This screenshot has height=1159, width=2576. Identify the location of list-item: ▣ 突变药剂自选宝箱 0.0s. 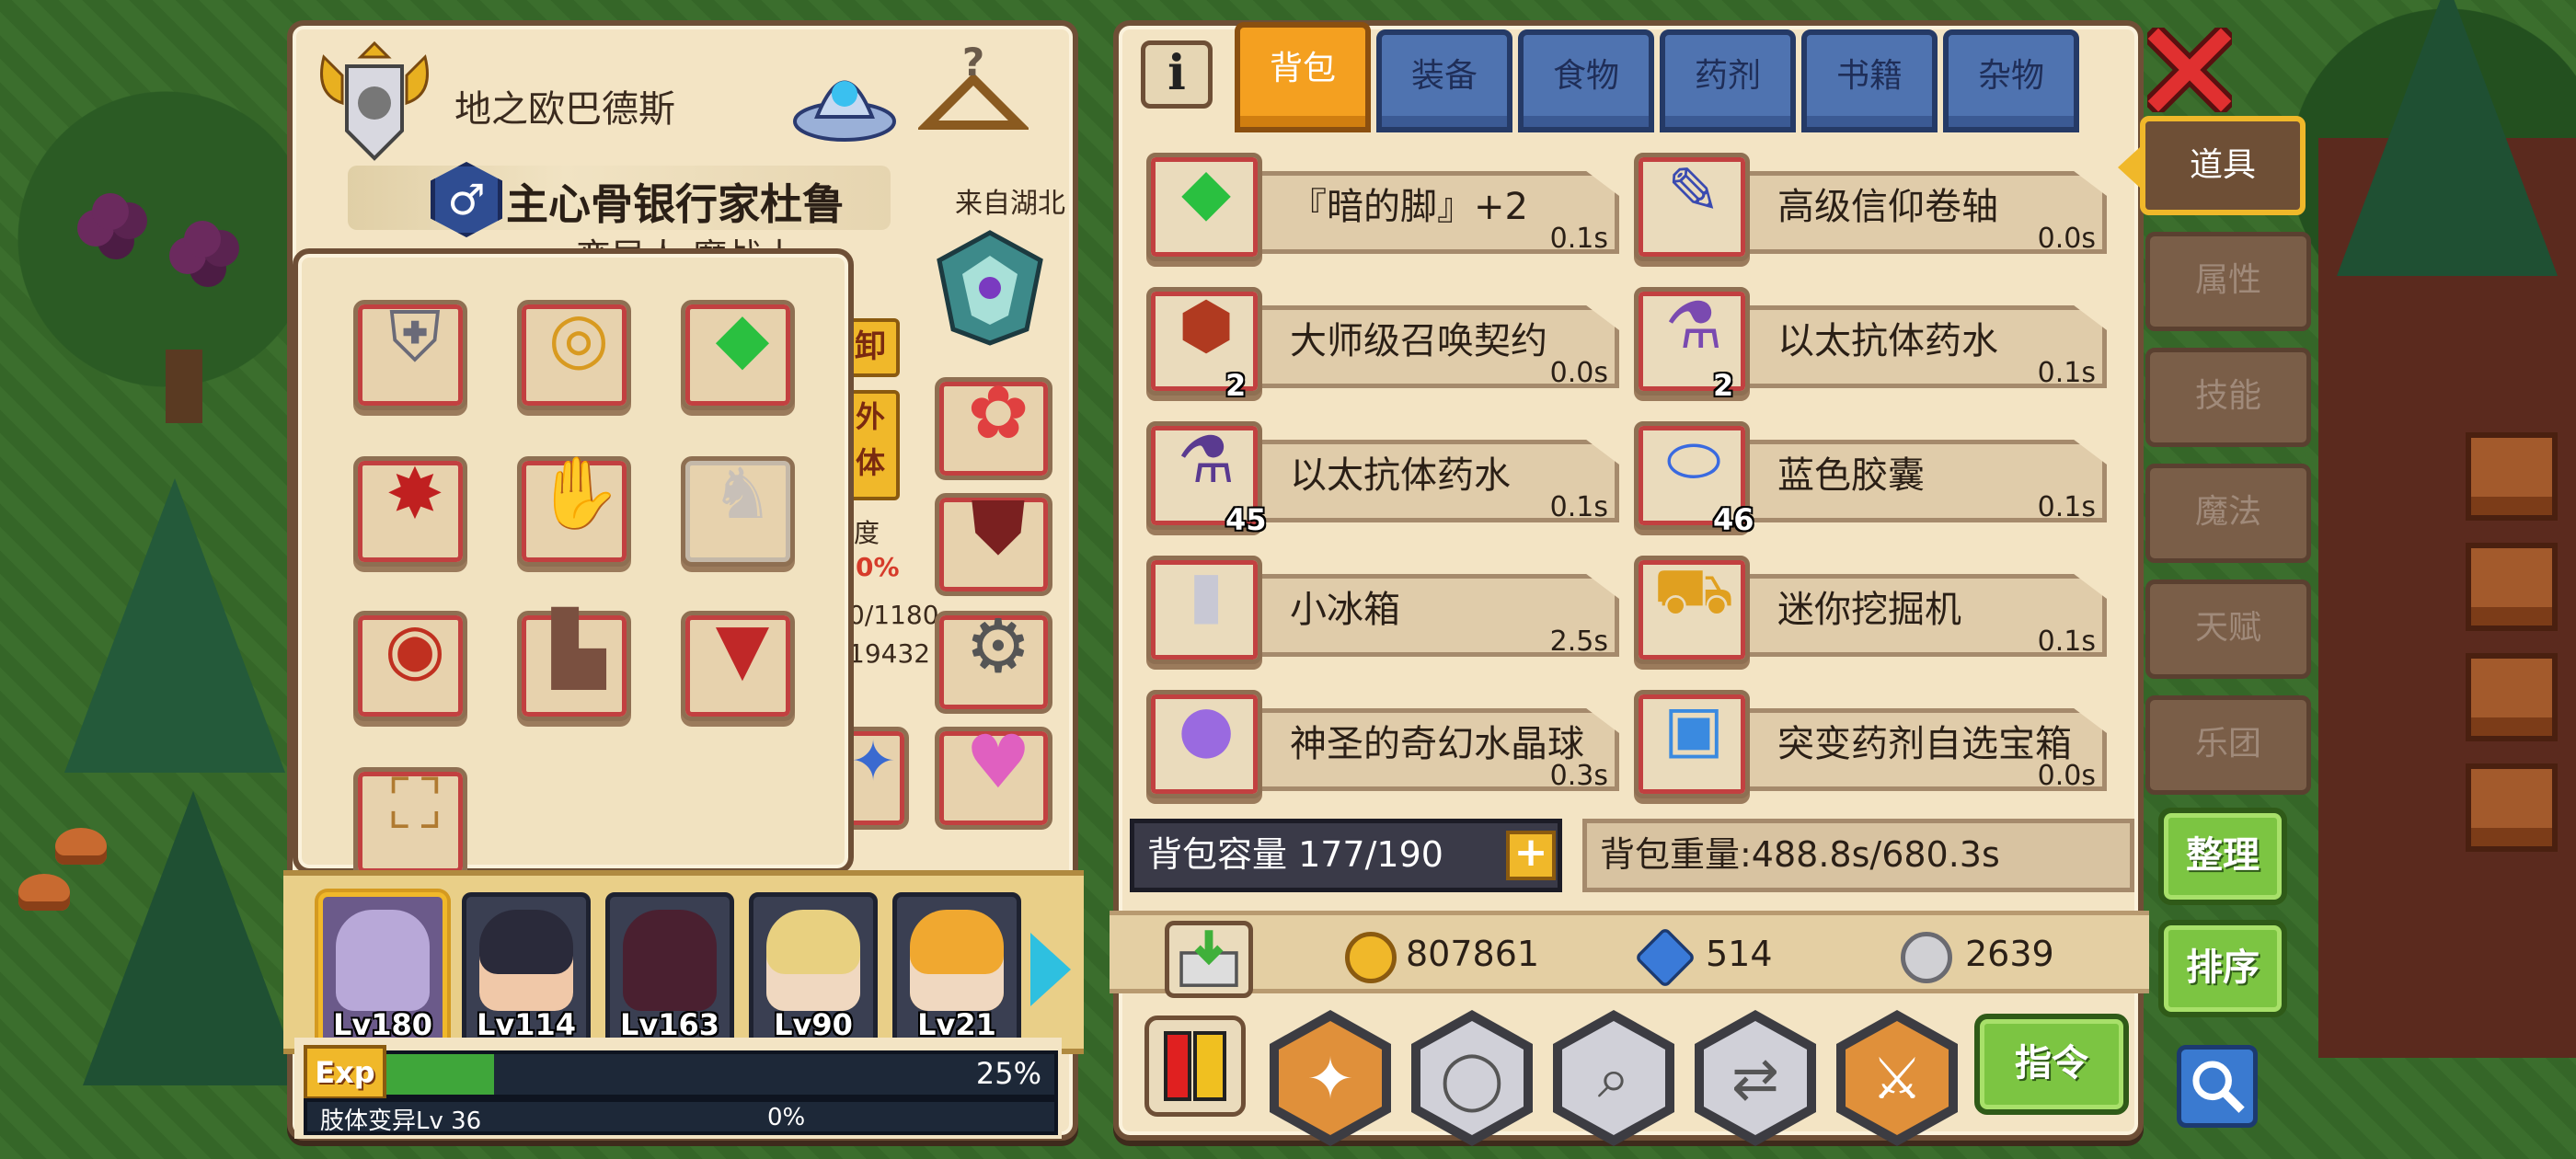
(1869, 740).